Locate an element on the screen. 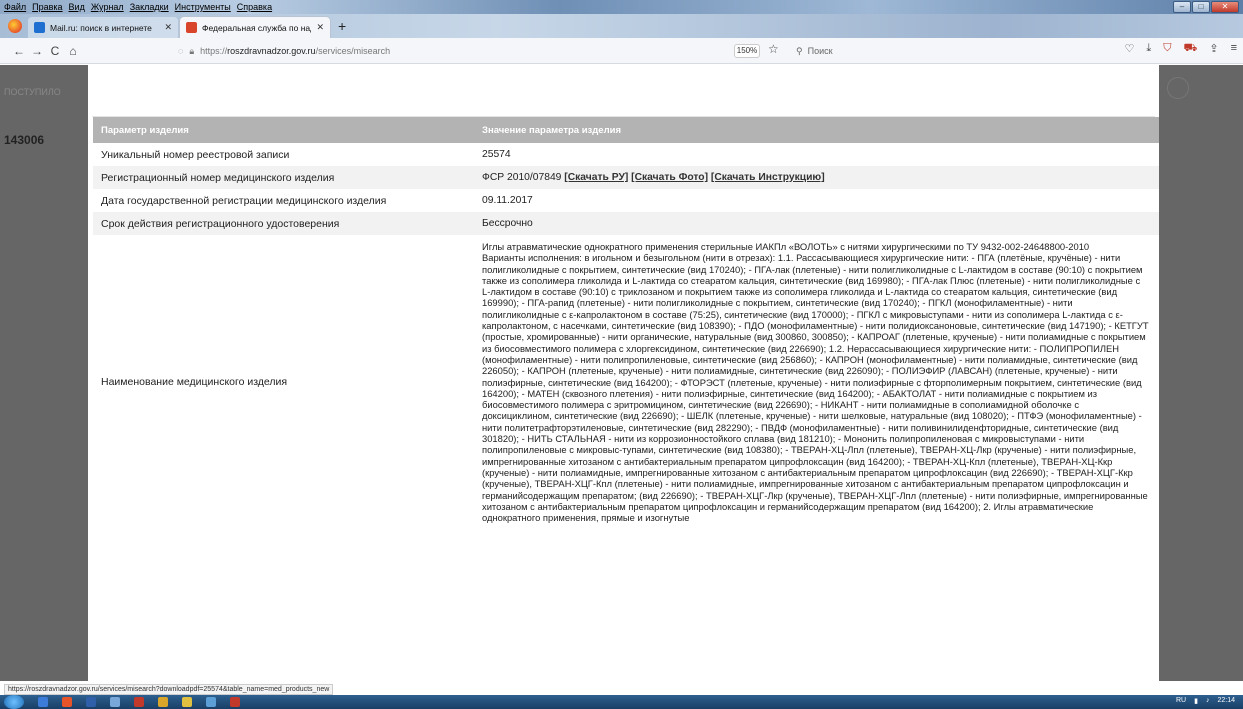 This screenshot has height=709, width=1243. reload-button: C is located at coordinates (55, 51).